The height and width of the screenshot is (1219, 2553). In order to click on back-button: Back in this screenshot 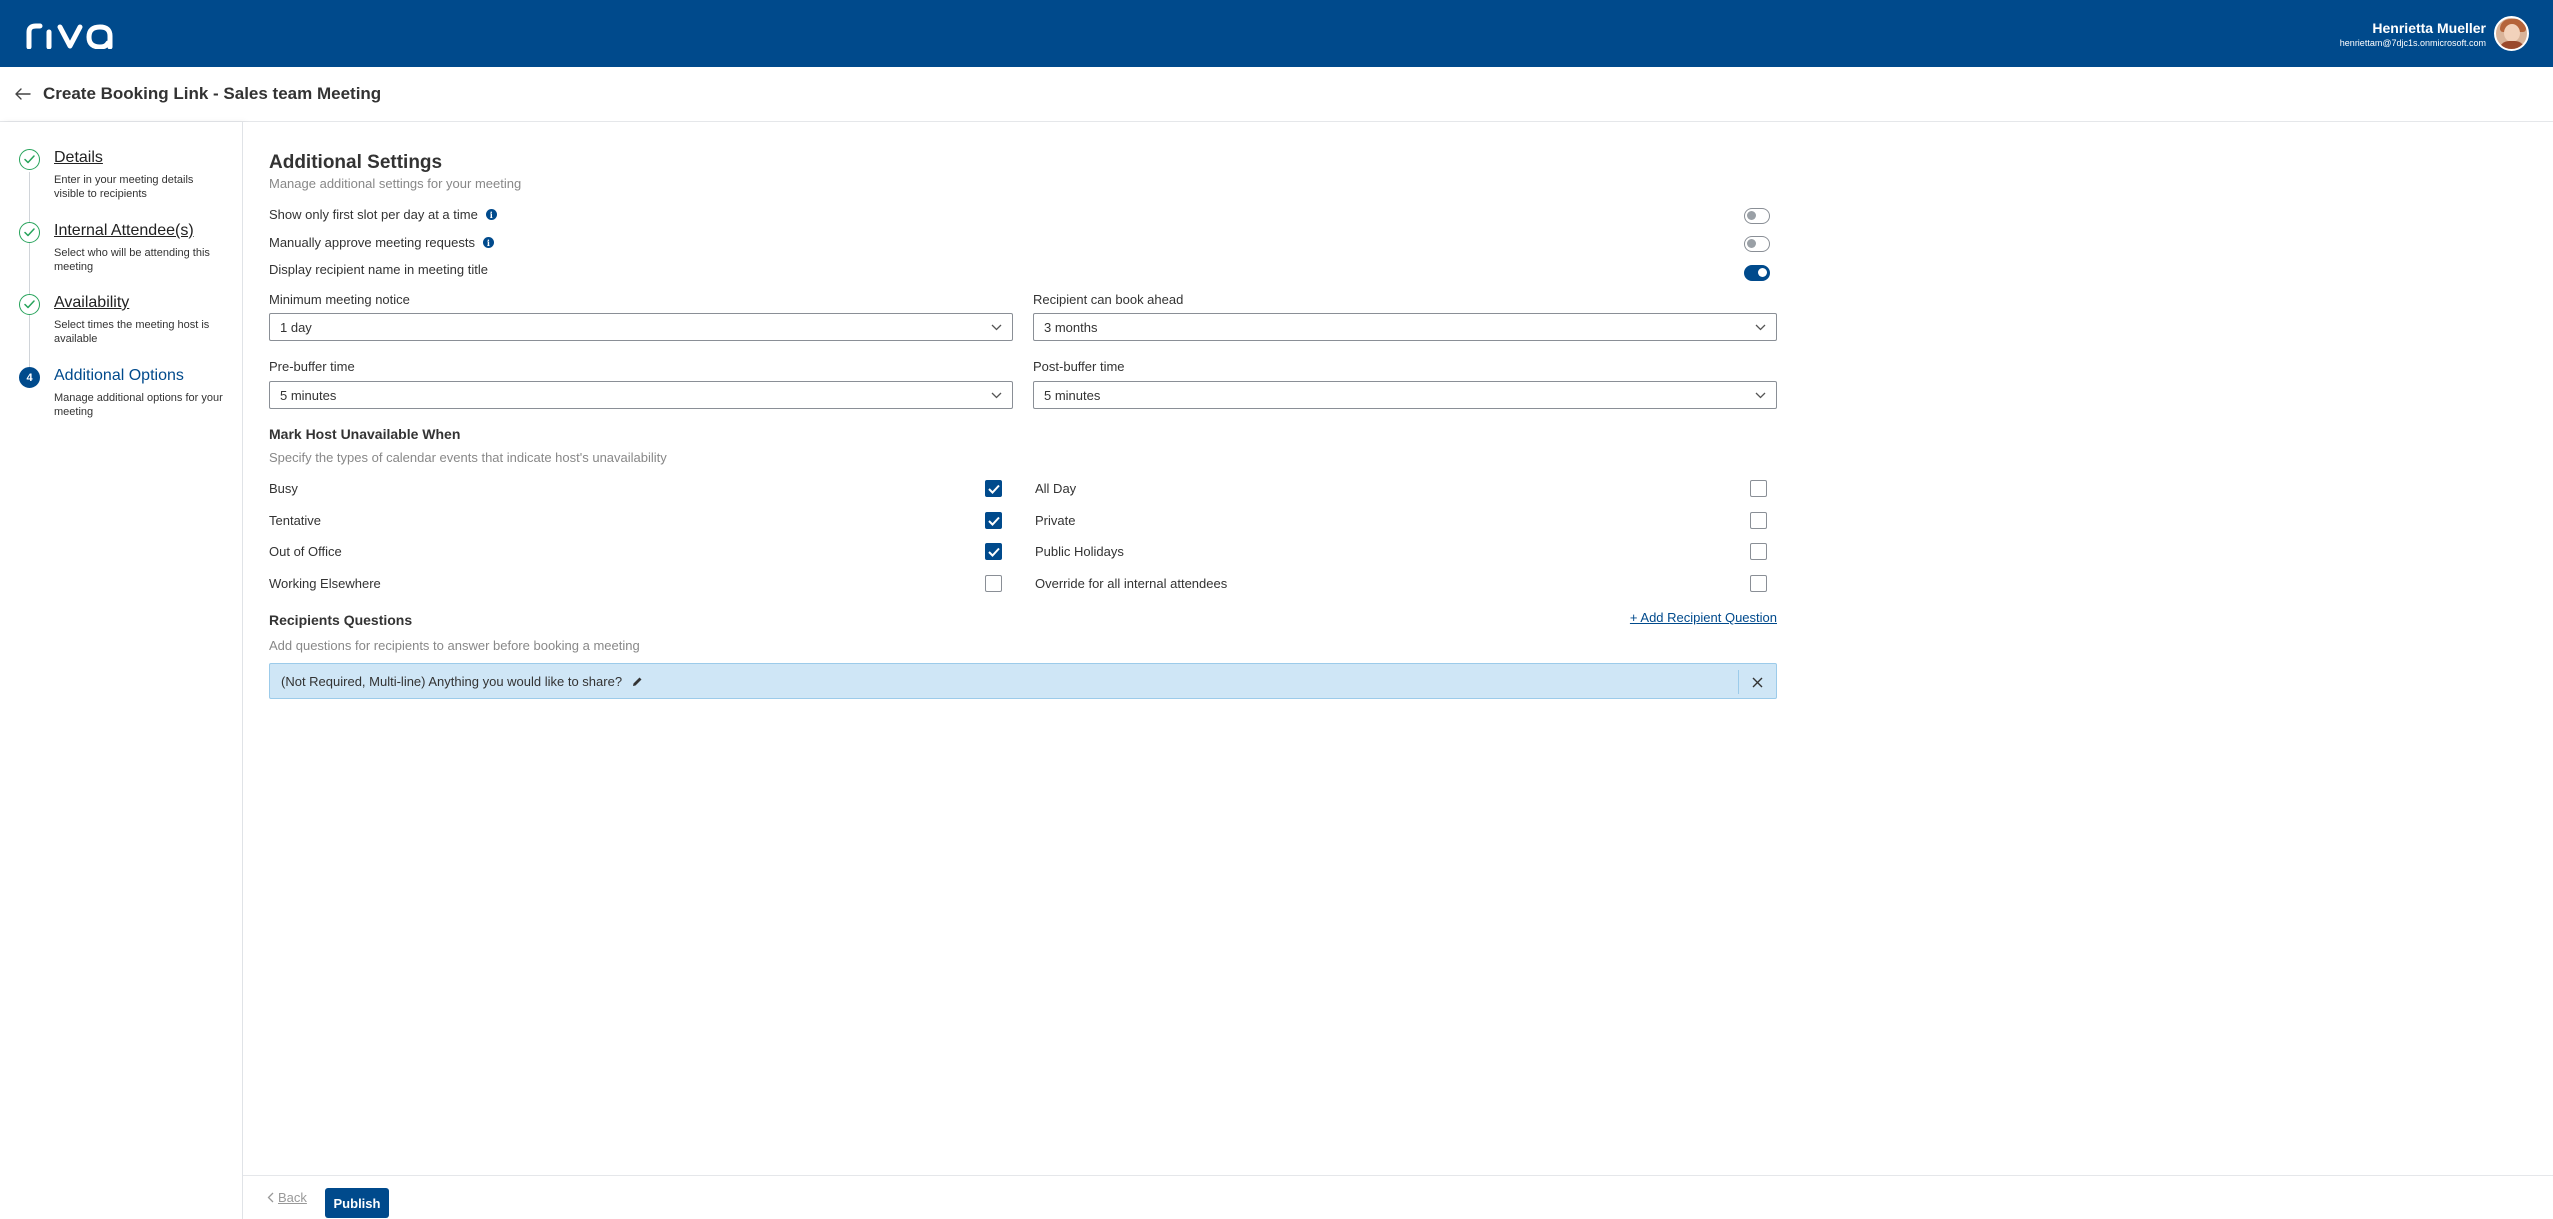, I will do `click(287, 1197)`.